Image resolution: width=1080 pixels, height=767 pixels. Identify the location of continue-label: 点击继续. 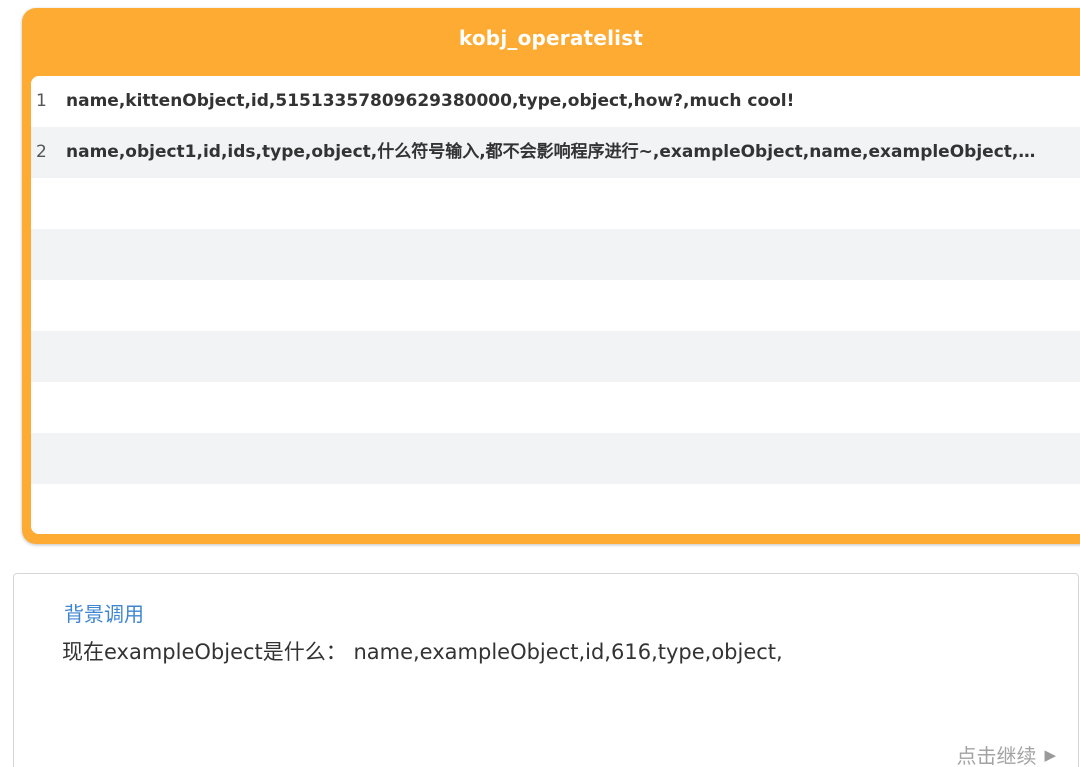
(996, 755).